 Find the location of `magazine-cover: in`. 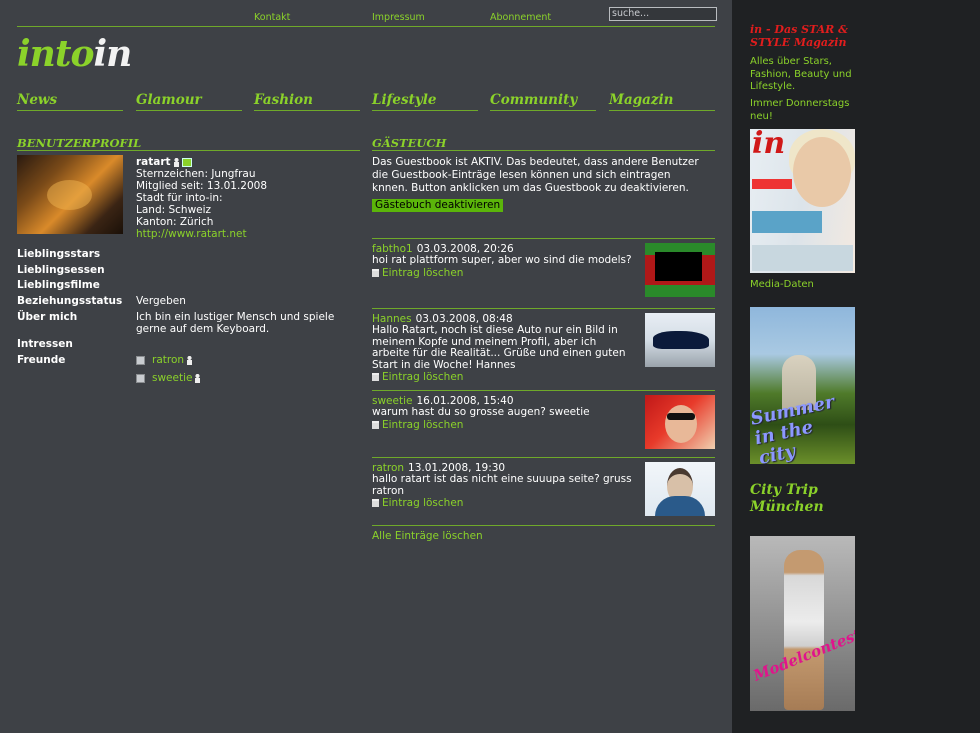

magazine-cover: in is located at coordinates (802, 201).